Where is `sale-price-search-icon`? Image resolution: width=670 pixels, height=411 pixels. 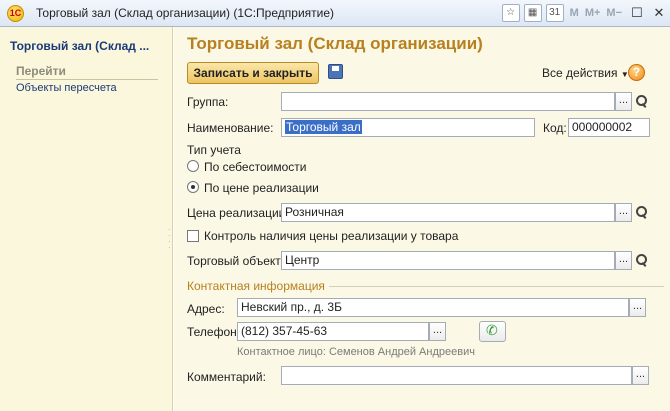
sale-price-search-icon is located at coordinates (640, 212).